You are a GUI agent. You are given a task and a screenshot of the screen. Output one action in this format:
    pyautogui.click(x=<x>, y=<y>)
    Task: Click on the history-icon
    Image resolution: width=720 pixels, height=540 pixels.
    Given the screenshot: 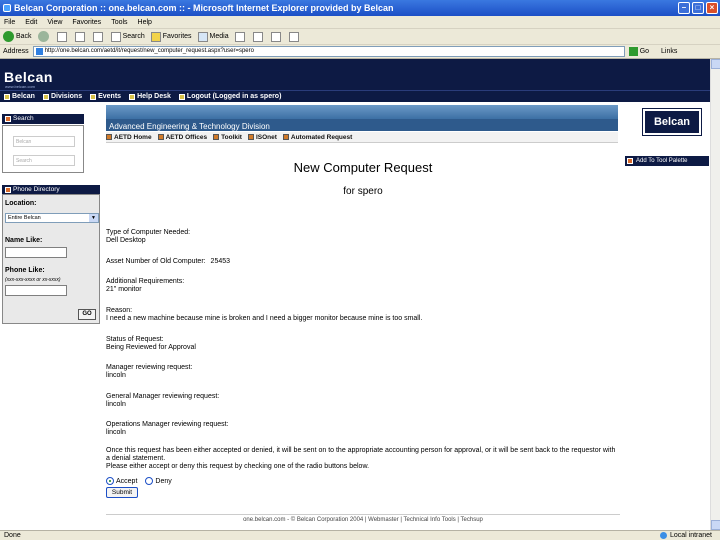 What is the action you would take?
    pyautogui.click(x=239, y=36)
    